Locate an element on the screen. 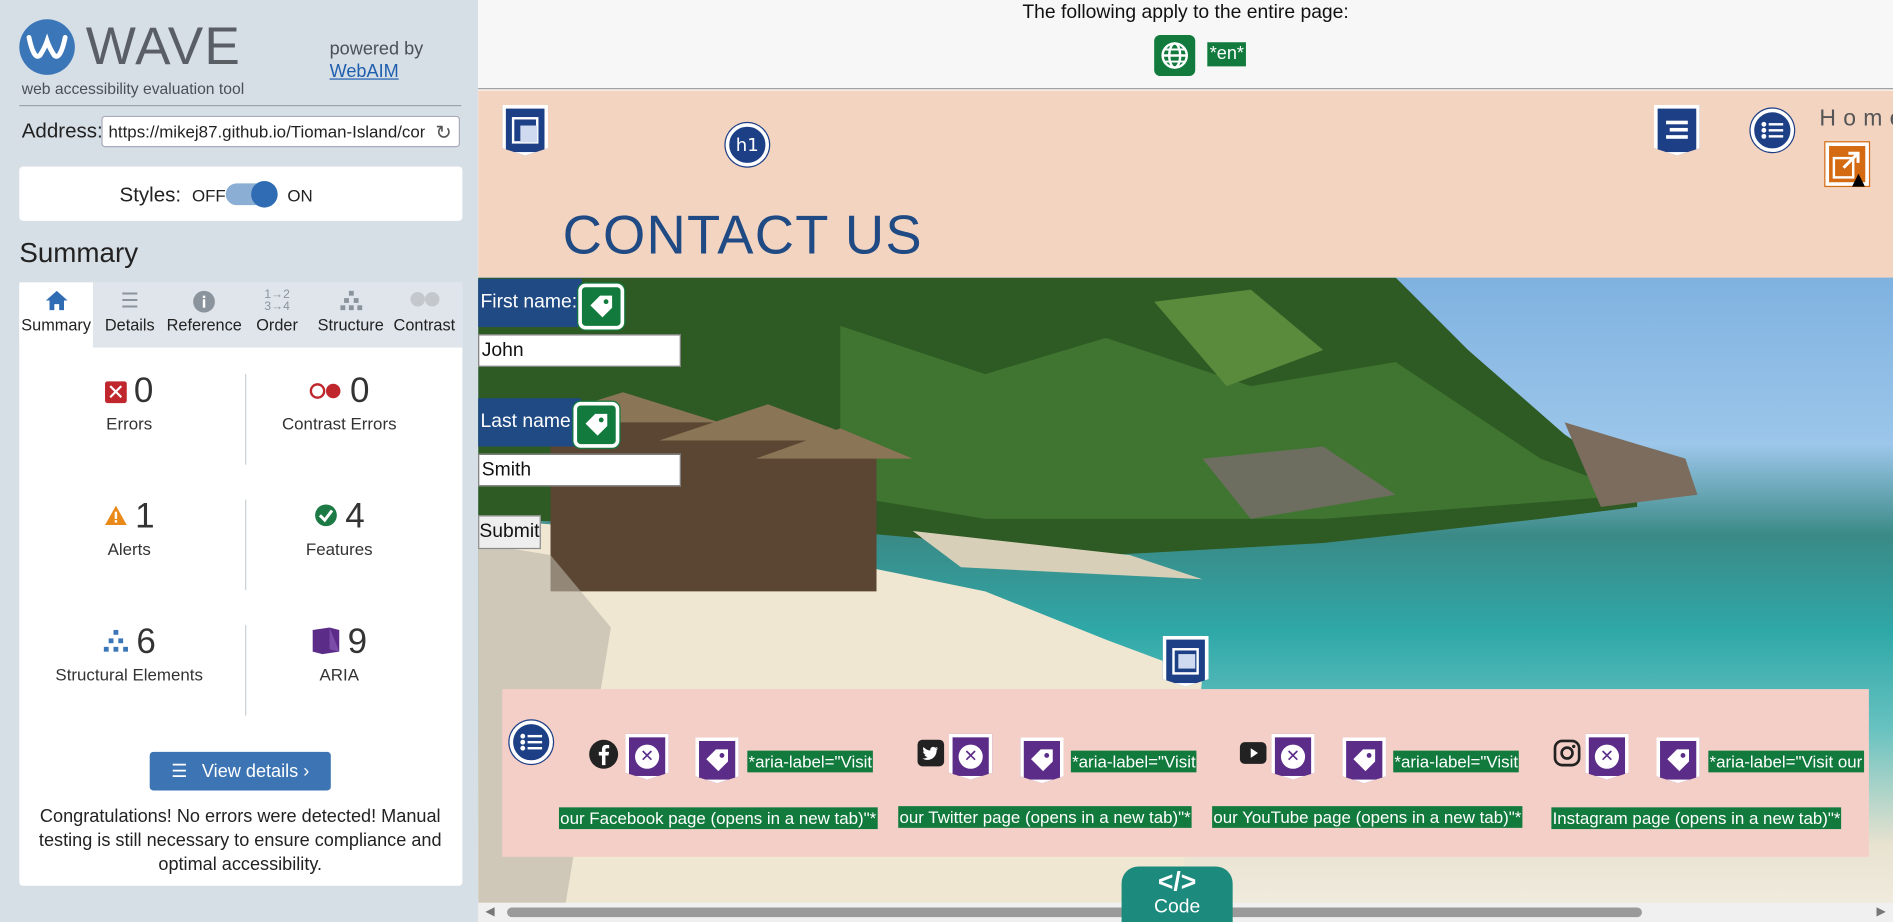  check-icon is located at coordinates (326, 518).